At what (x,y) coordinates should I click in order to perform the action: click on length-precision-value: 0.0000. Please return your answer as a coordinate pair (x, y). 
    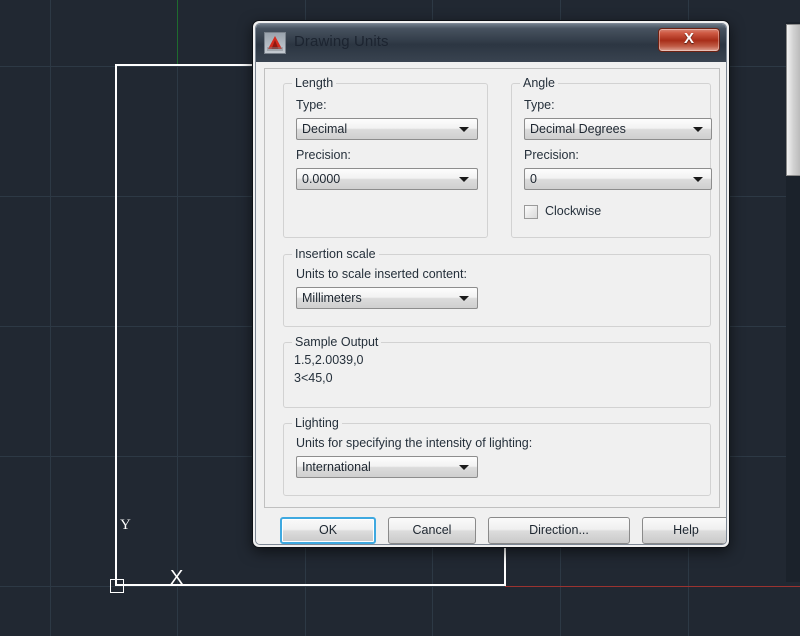
    Looking at the image, I should click on (321, 179).